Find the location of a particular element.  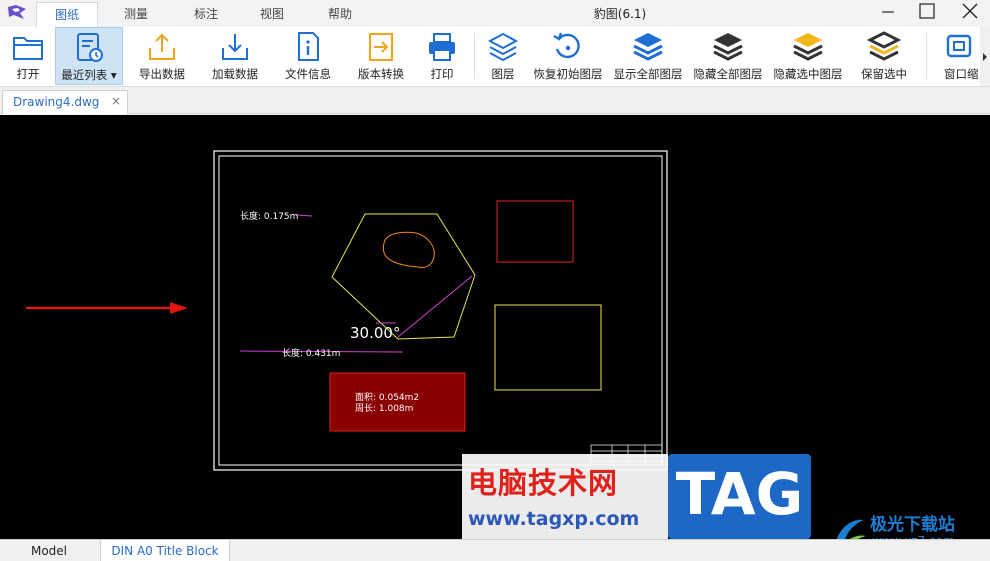

show-all-layers-button: 显示全部图层 is located at coordinates (648, 56).